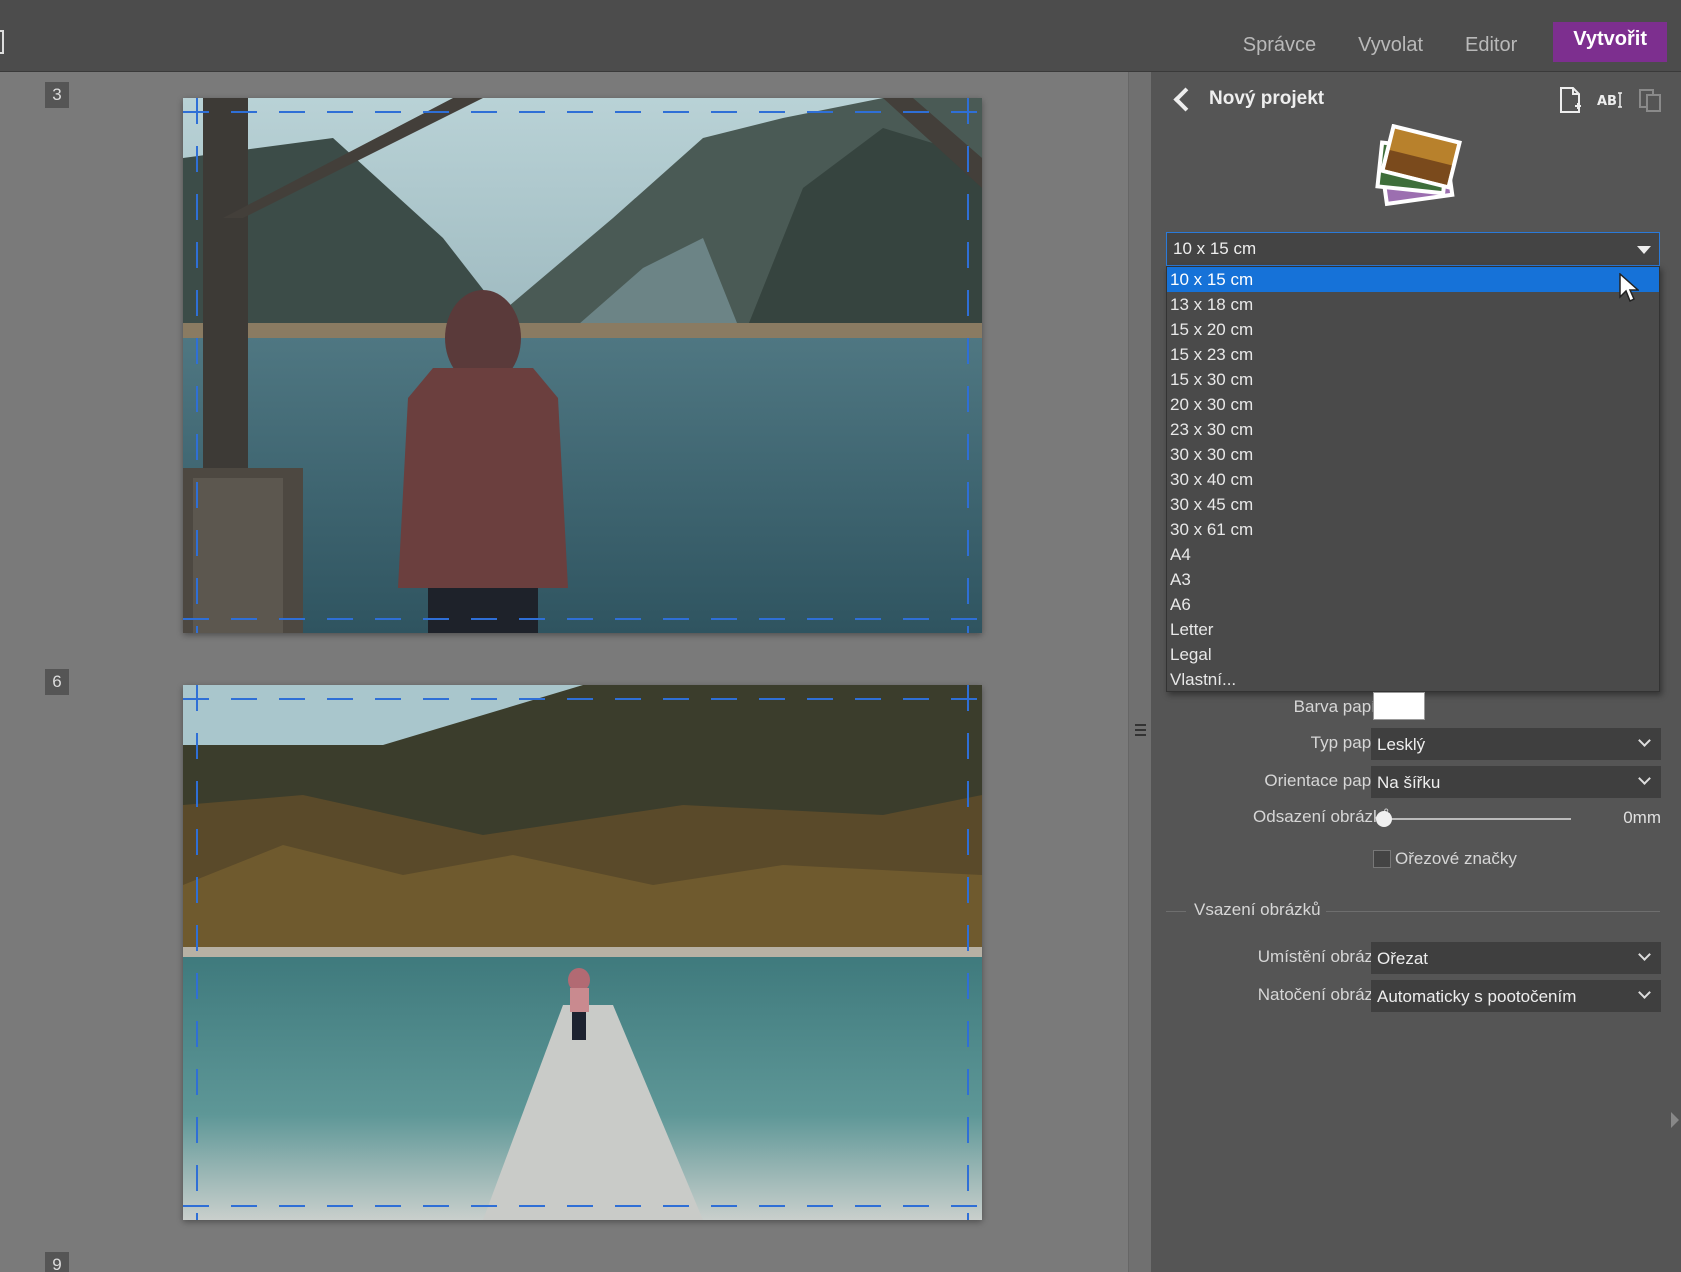  I want to click on back-arrow-icon, so click(1181, 99).